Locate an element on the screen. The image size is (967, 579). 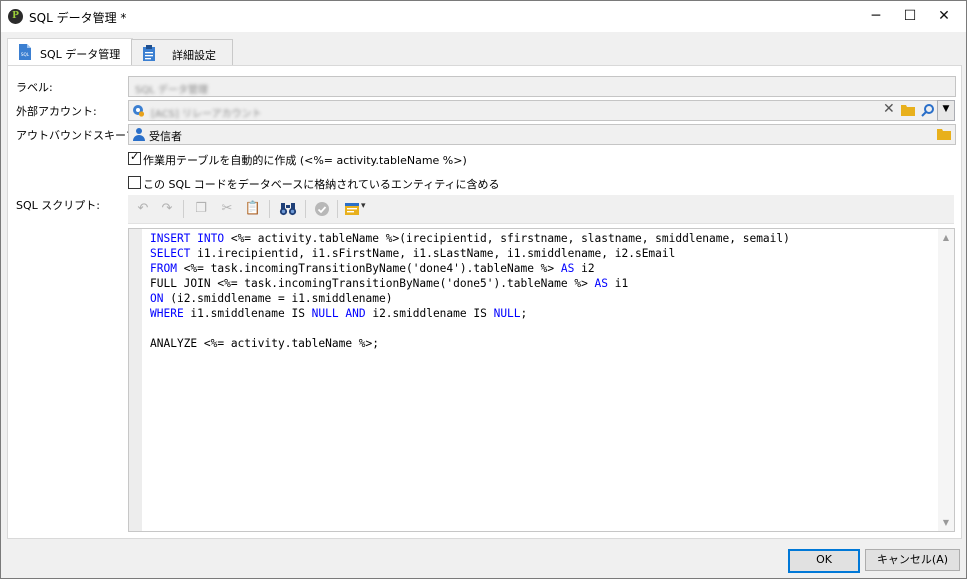
undo-icon: ↶ is located at coordinates (143, 209).